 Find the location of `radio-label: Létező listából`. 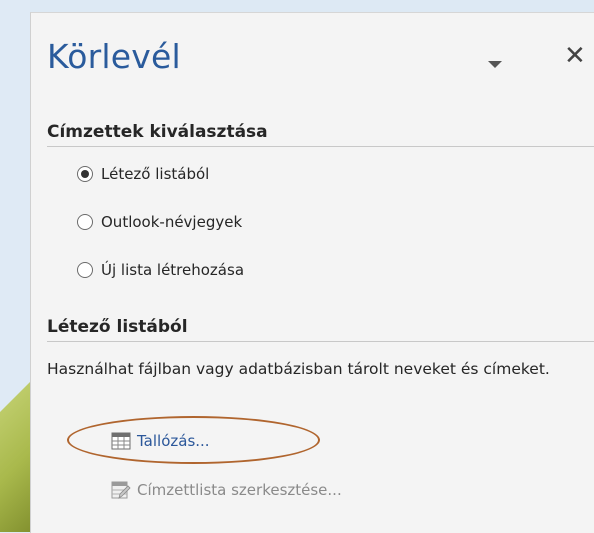

radio-label: Létező listából is located at coordinates (155, 174).